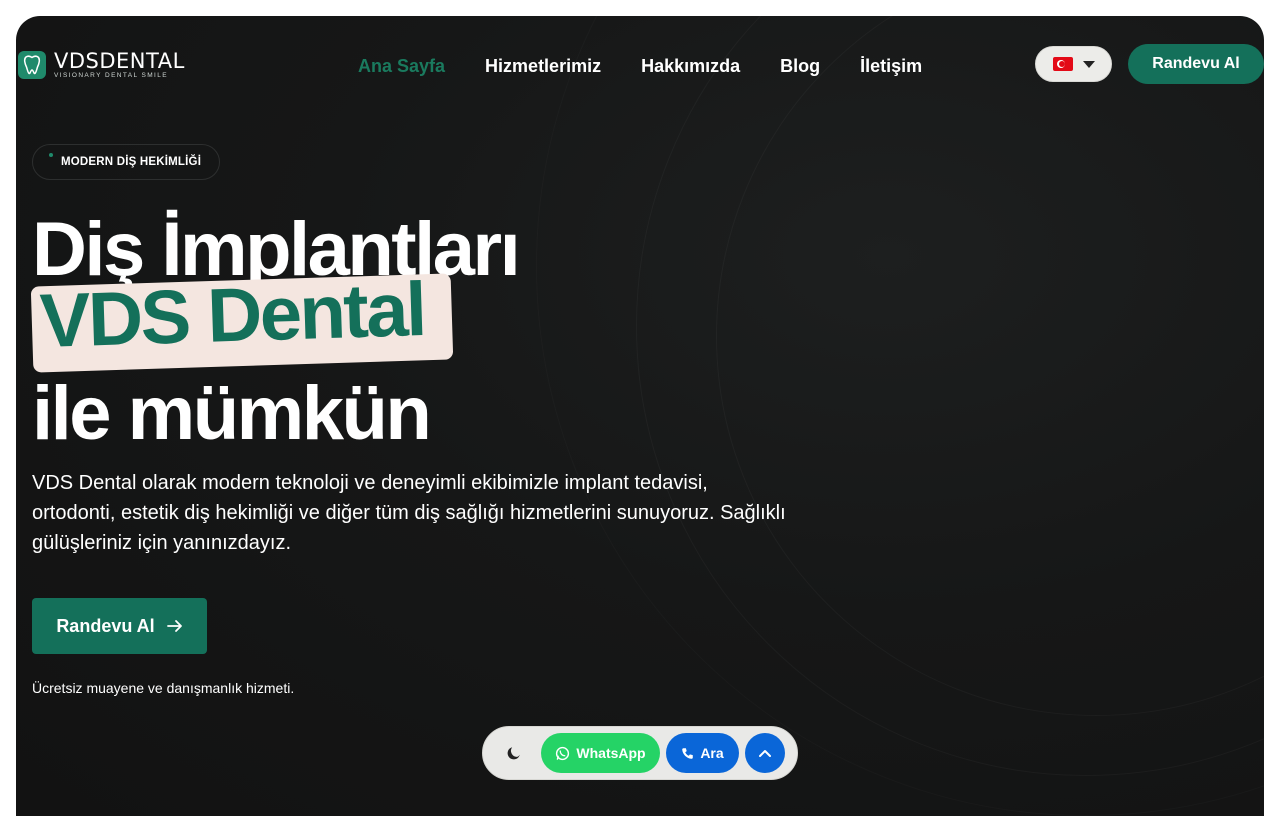 The image size is (1280, 816). I want to click on hero-badge-label: MODERN DİŞ HEKİMLİĞİ, so click(131, 162).